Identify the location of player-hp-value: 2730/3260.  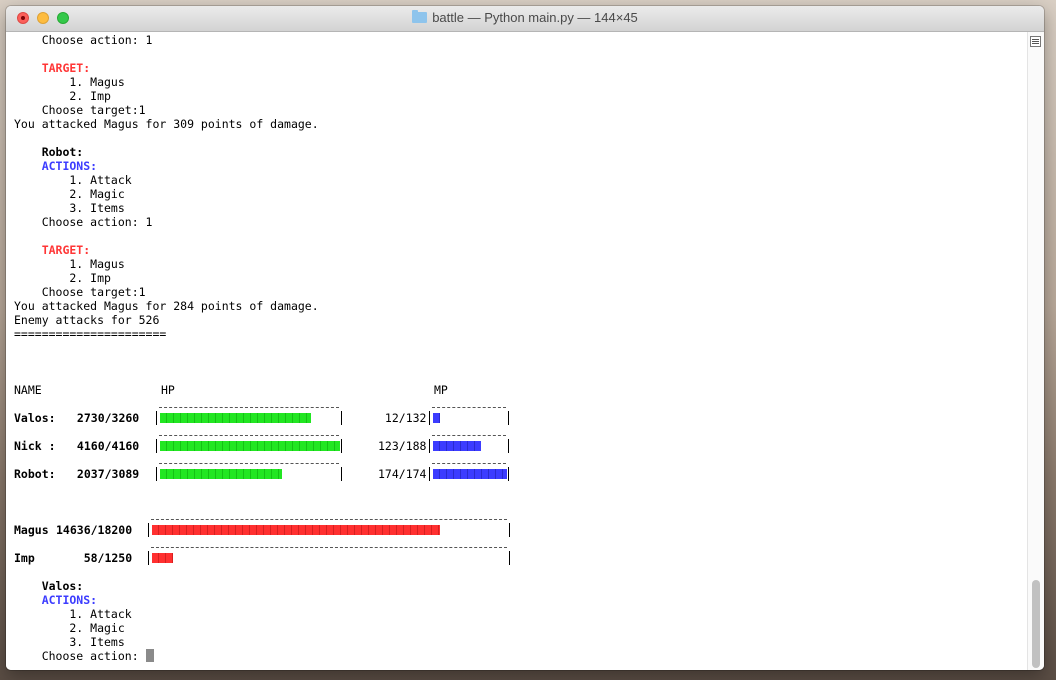
(105, 418).